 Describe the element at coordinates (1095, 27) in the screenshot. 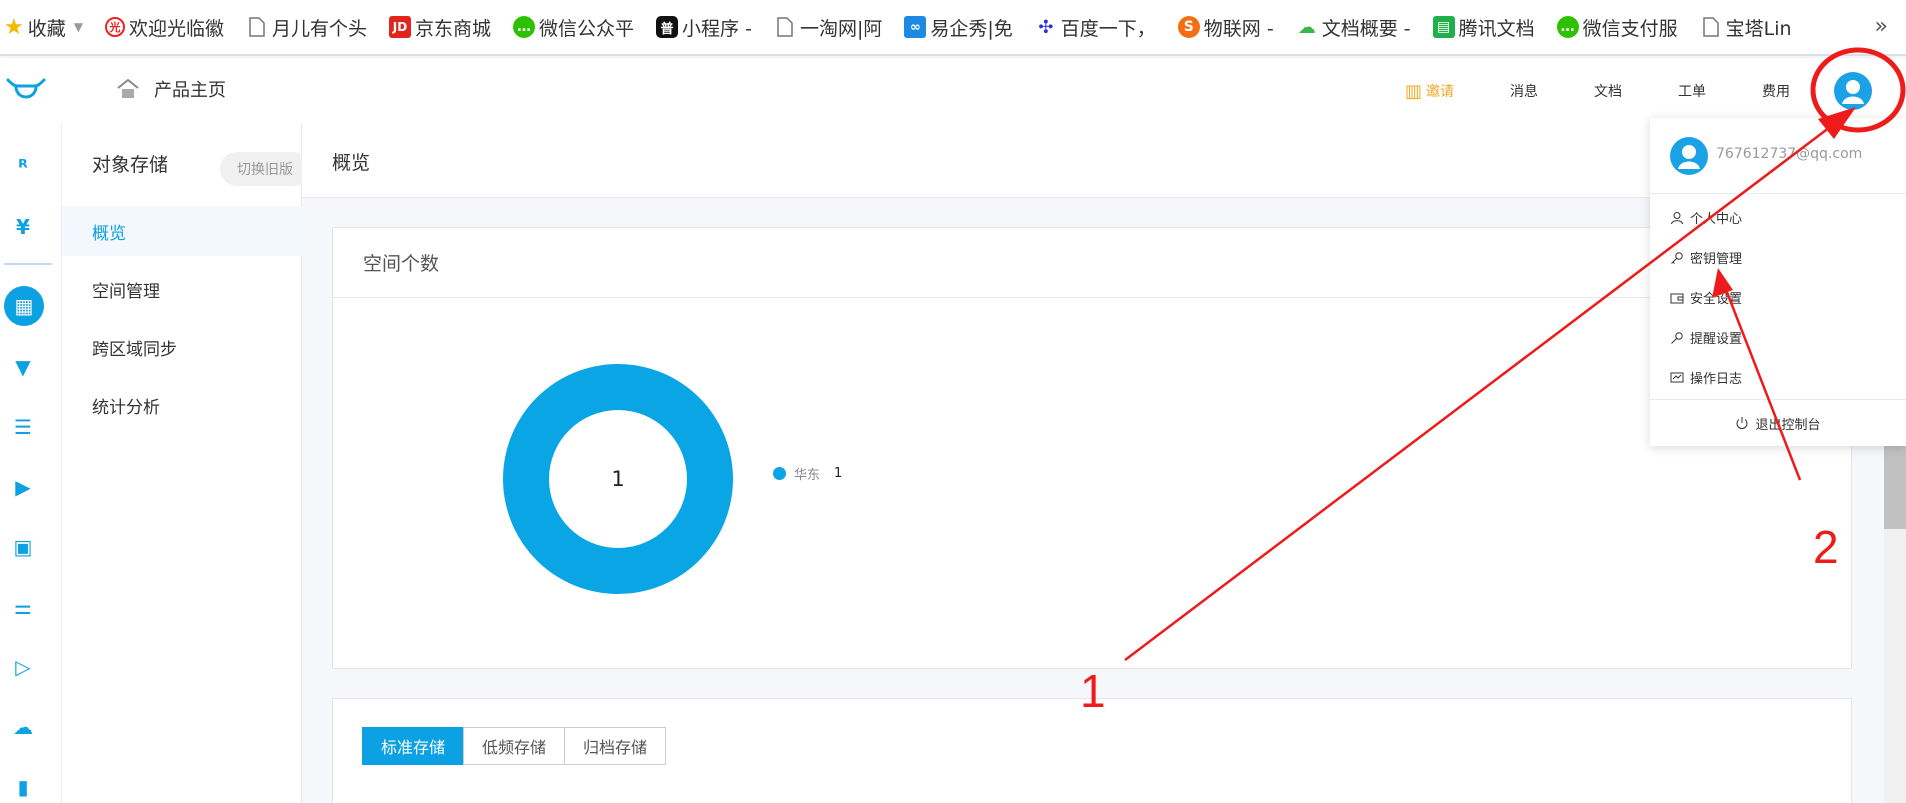

I see `bookmark-item: ✣ 百度一下，` at that location.